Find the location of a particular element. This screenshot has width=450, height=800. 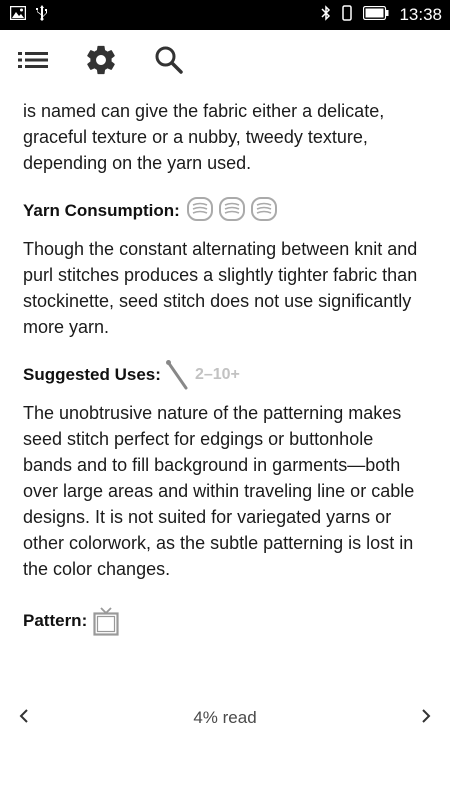

gear-icon is located at coordinates (101, 62).